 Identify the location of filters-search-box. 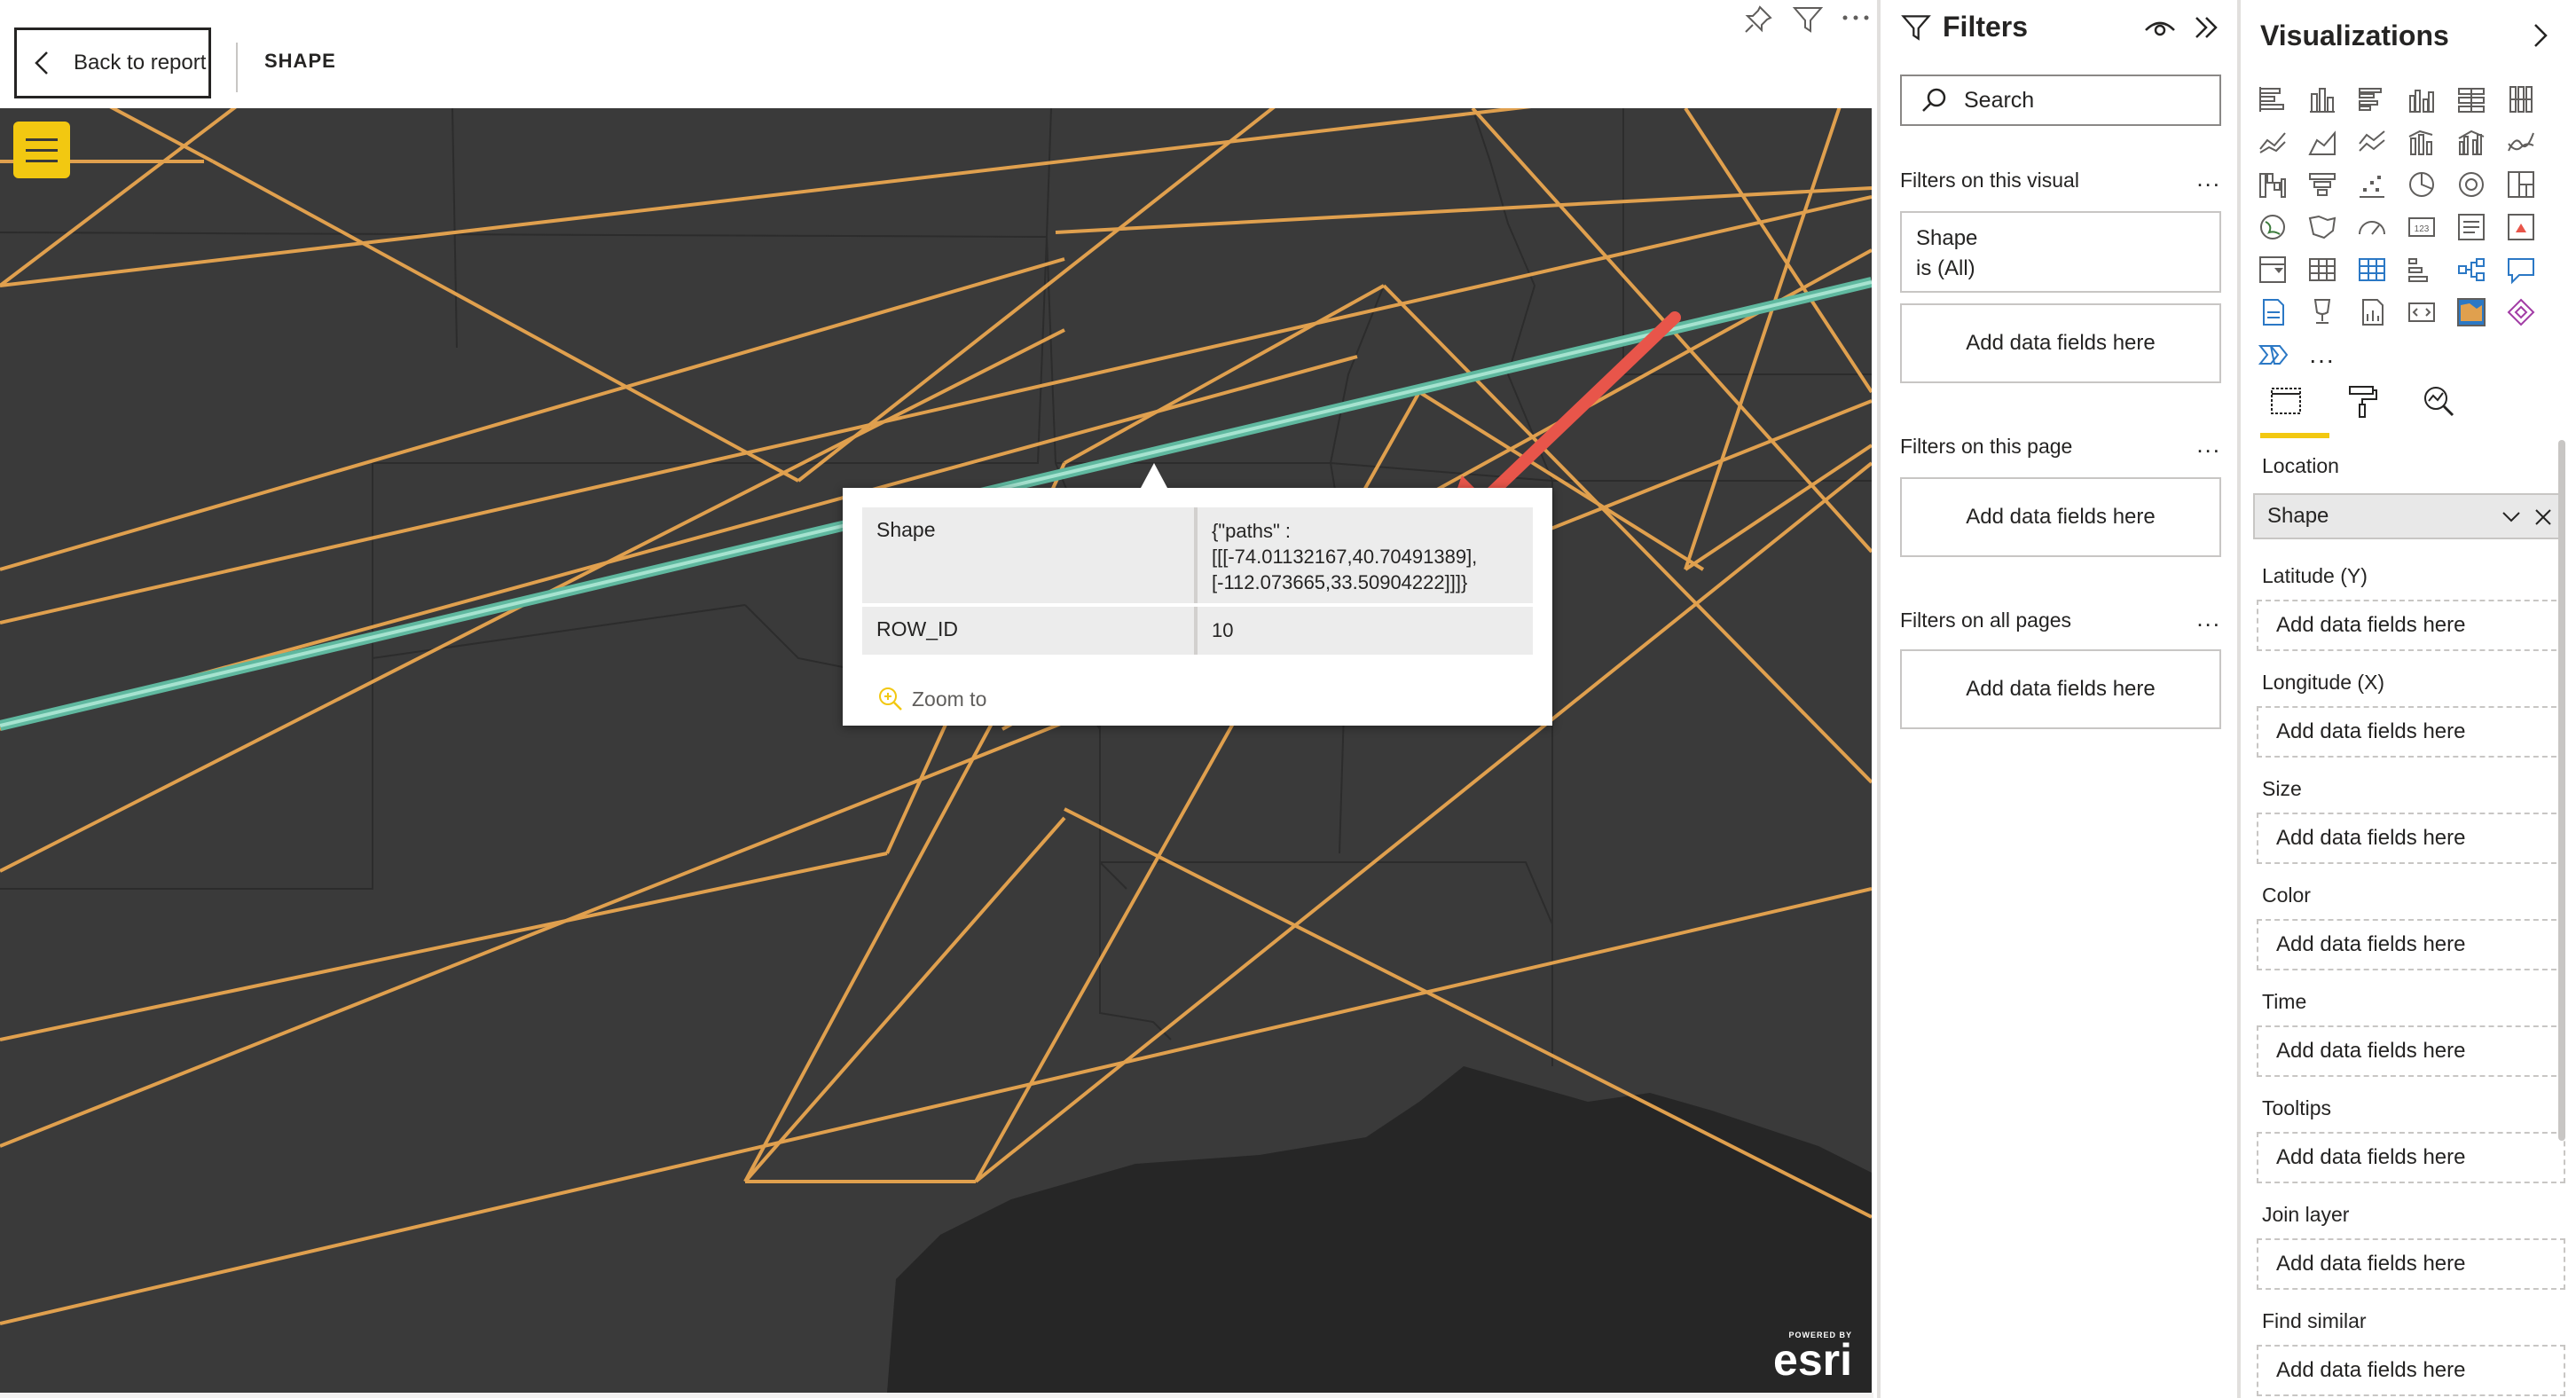
(2060, 100).